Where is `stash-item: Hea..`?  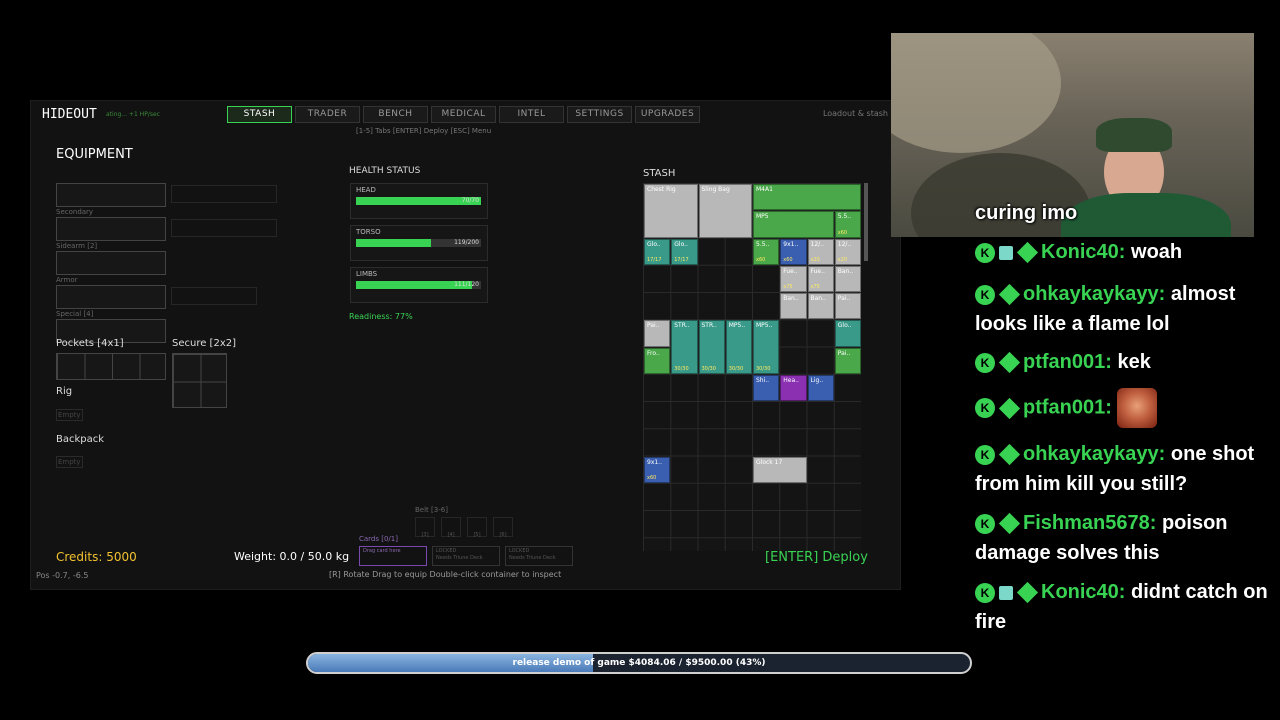
stash-item: Hea.. is located at coordinates (793, 387).